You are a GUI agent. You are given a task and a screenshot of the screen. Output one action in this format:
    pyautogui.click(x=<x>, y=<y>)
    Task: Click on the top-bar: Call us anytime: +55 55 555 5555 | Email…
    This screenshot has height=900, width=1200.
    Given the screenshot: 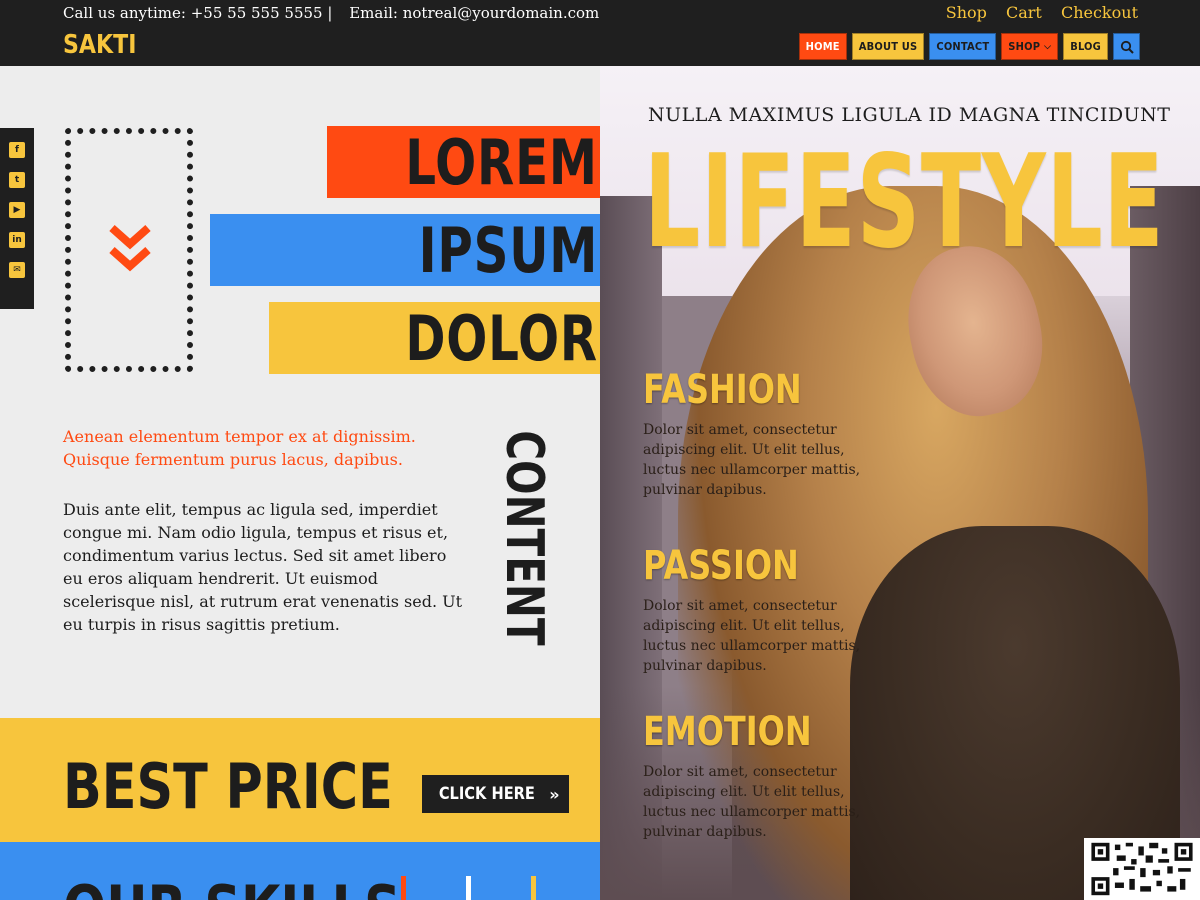 What is the action you would take?
    pyautogui.click(x=600, y=33)
    